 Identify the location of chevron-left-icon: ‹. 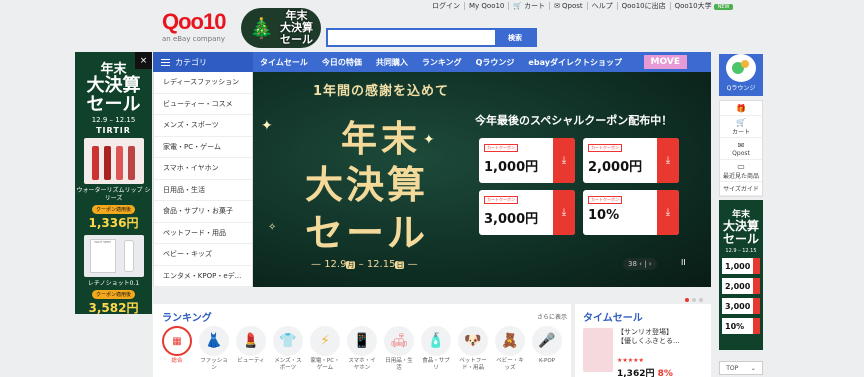
(640, 264).